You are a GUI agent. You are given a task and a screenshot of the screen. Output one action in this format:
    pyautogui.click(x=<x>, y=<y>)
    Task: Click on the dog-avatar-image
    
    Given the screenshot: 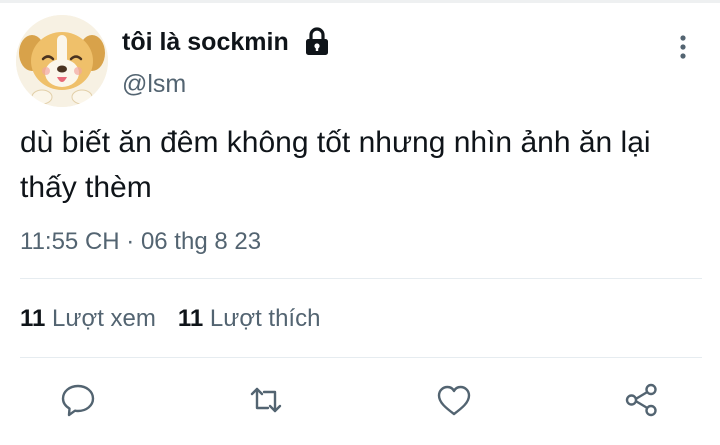 What is the action you would take?
    pyautogui.click(x=62, y=61)
    